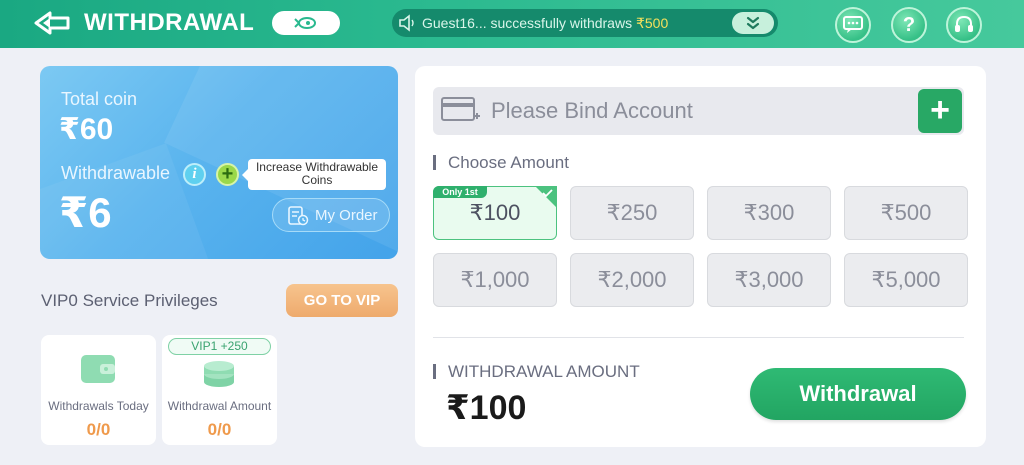 This screenshot has height=465, width=1024. Describe the element at coordinates (298, 216) in the screenshot. I see `order-icon` at that location.